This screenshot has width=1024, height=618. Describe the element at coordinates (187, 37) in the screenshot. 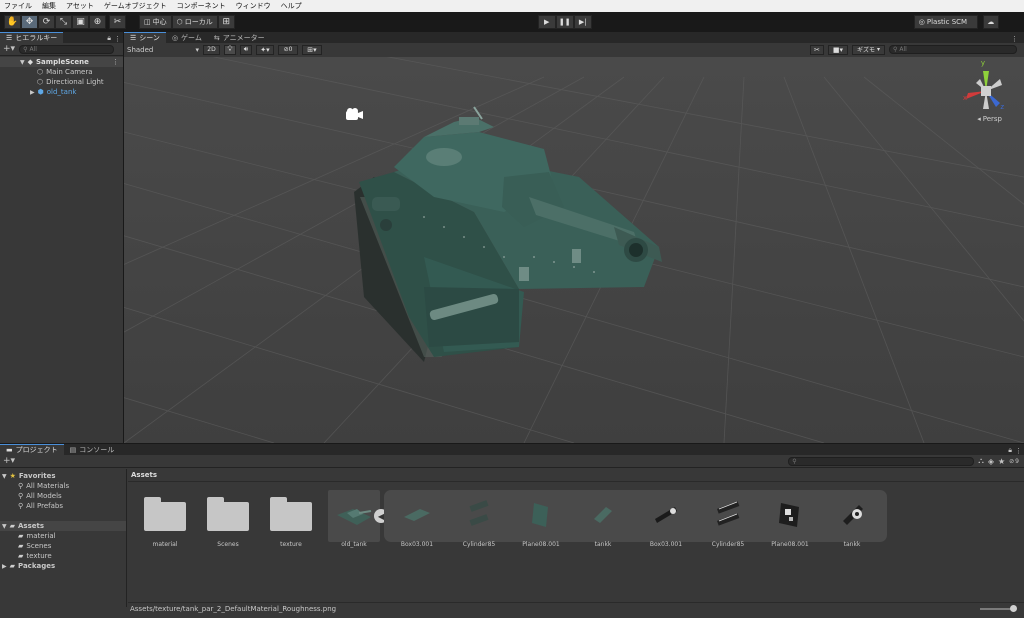

I see `tab-game: ◎ ゲーム` at that location.